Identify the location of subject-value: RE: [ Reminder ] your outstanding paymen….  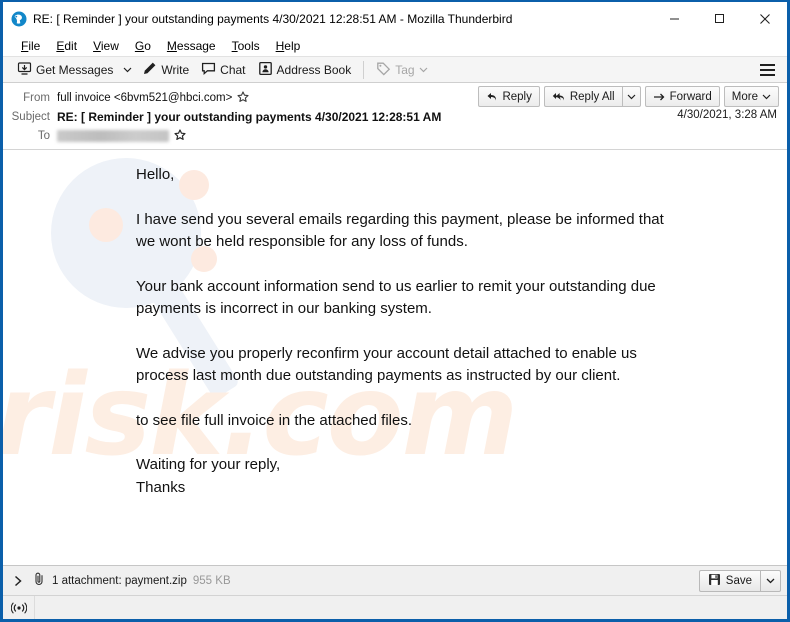
(249, 116).